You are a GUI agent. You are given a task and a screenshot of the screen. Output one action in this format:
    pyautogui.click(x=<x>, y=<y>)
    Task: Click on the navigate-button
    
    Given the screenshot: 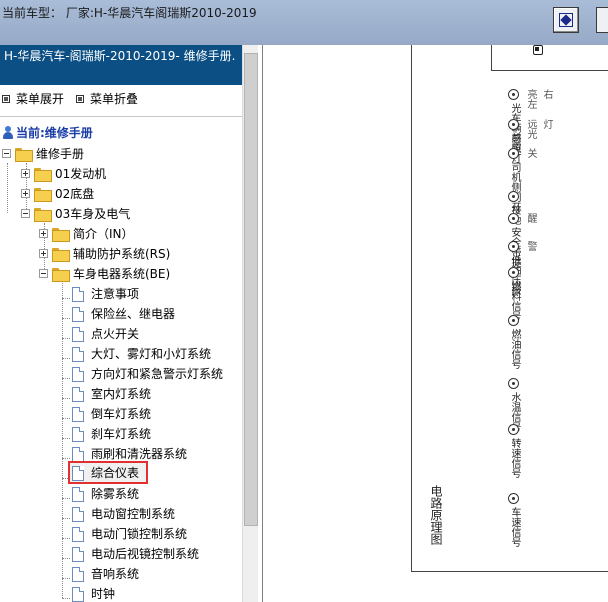 What is the action you would take?
    pyautogui.click(x=566, y=20)
    